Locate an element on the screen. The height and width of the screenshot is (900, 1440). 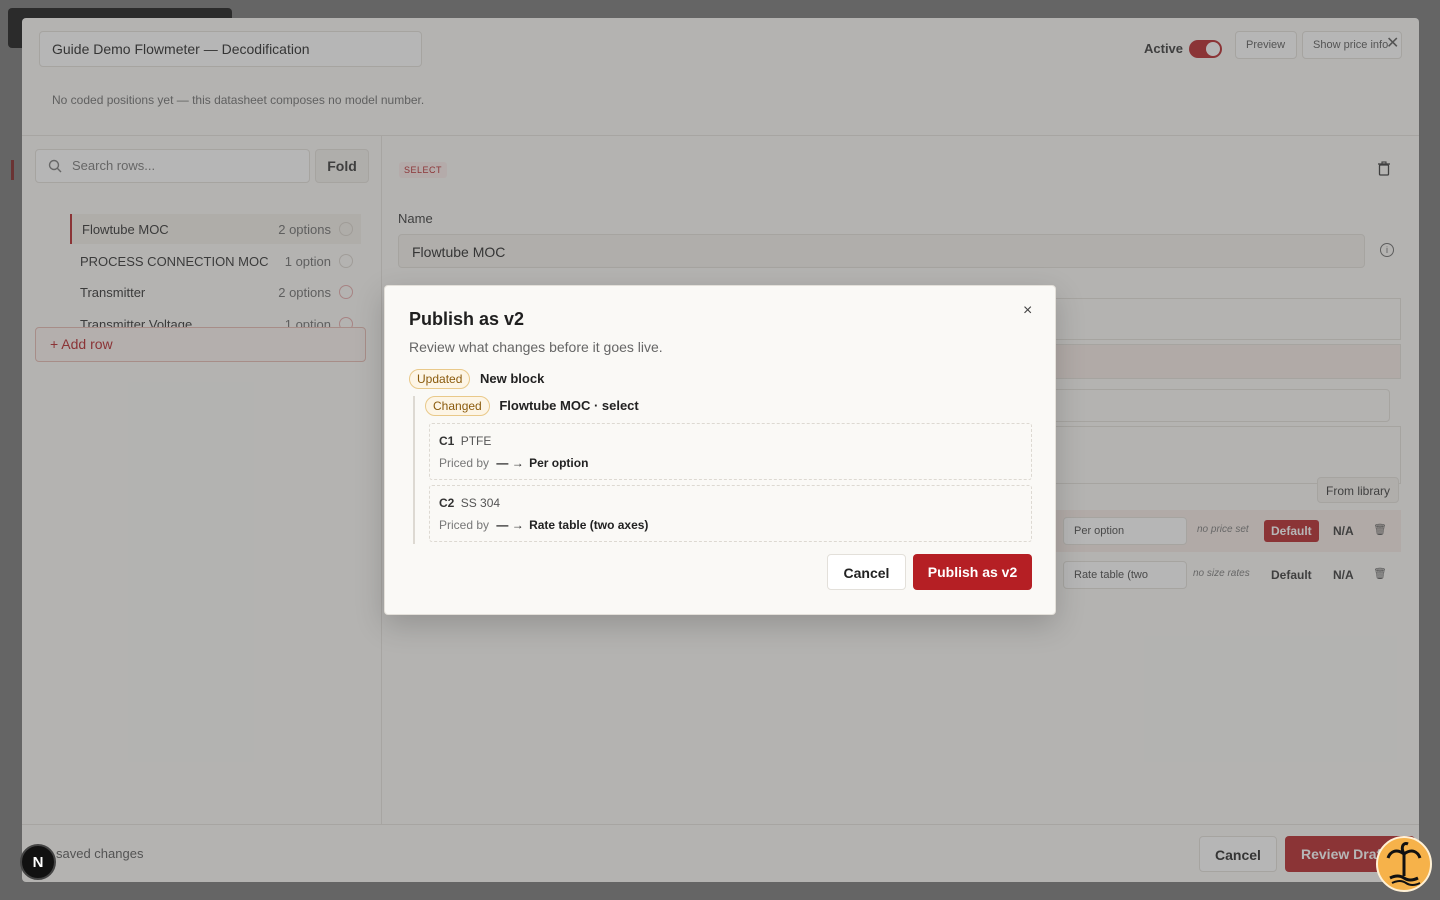
priced-by-line: Priced by — → Rate table (two axes) is located at coordinates (543, 525).